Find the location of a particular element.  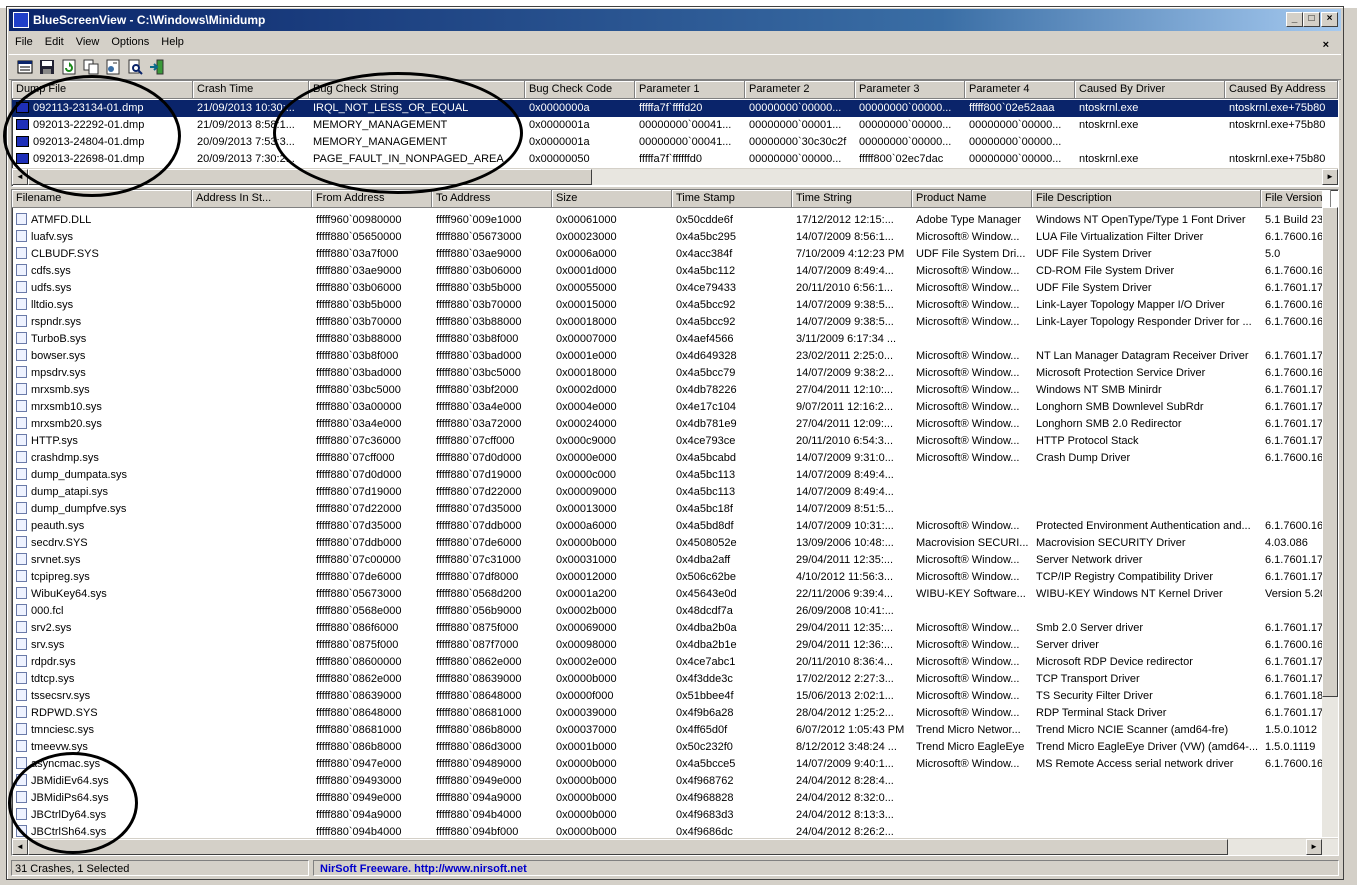

drivers-cell is located at coordinates (252, 271).